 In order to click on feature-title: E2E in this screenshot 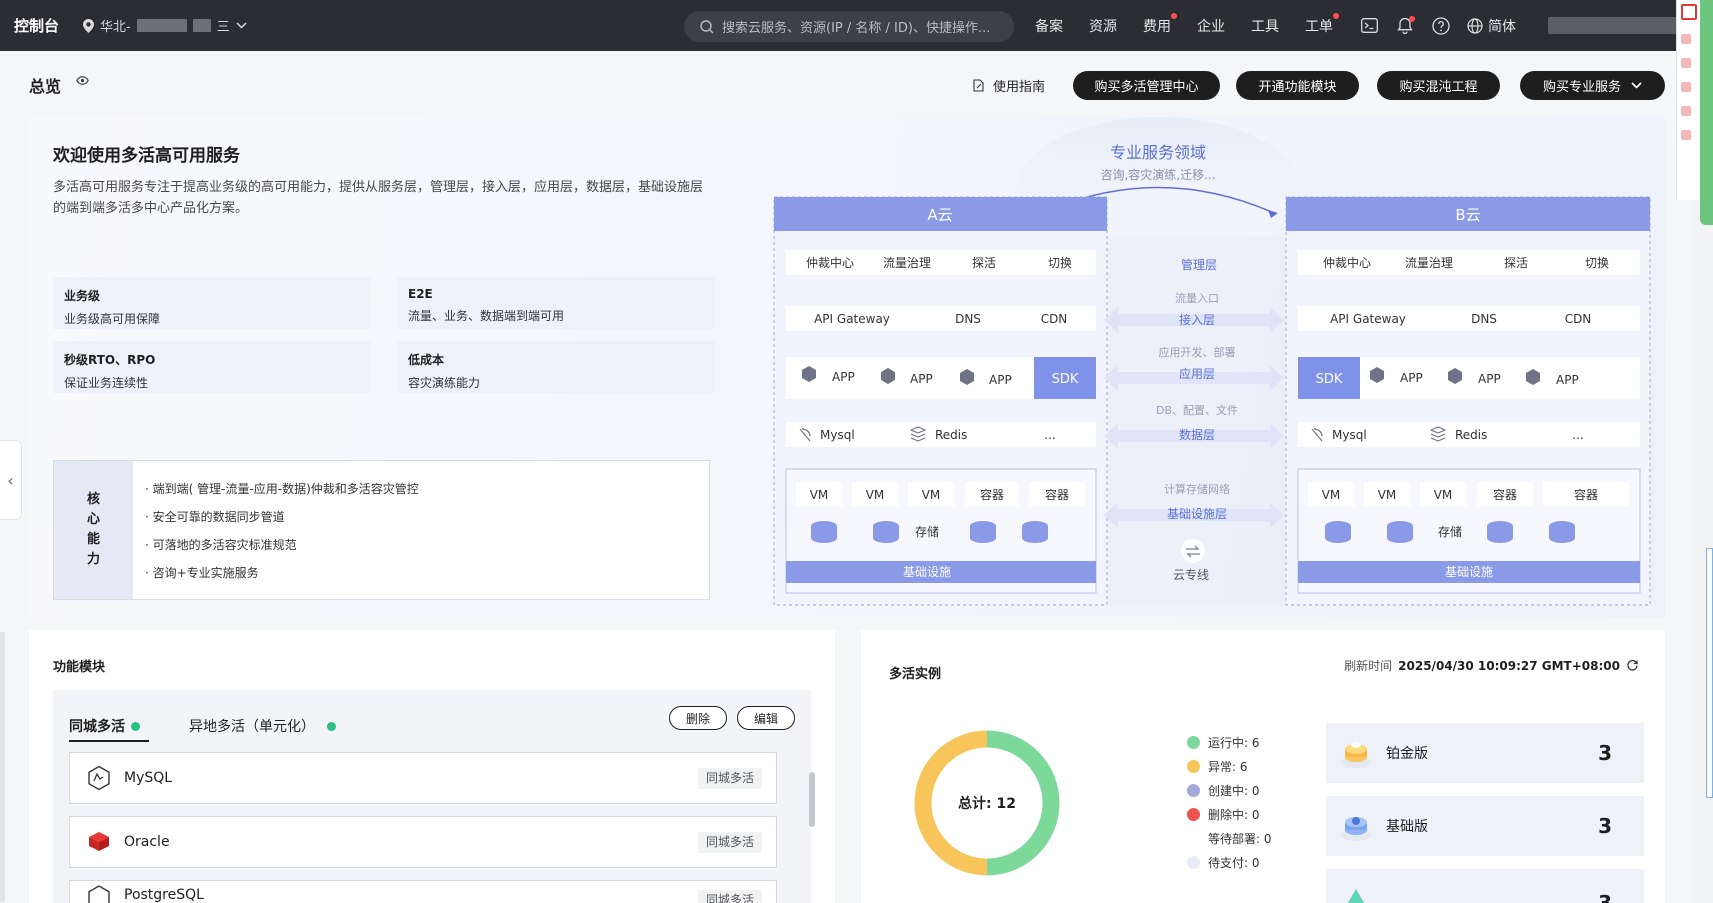, I will do `click(420, 294)`.